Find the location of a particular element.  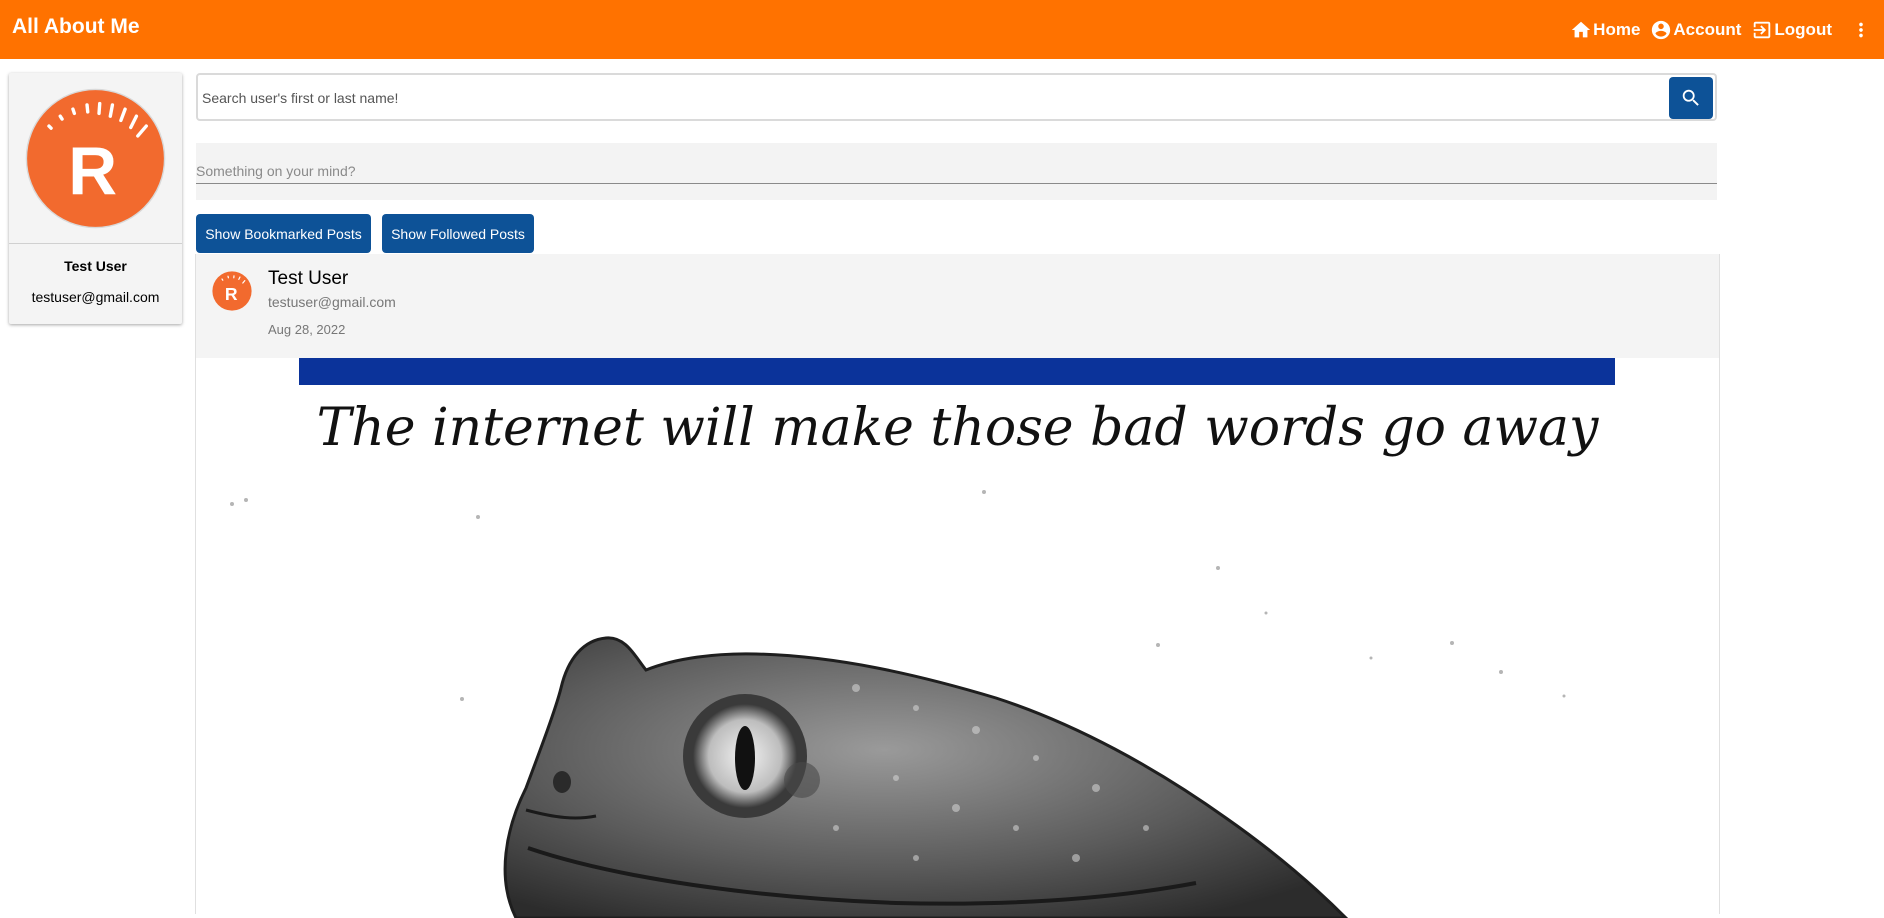

nav-logout-label: Logout is located at coordinates (1803, 30).